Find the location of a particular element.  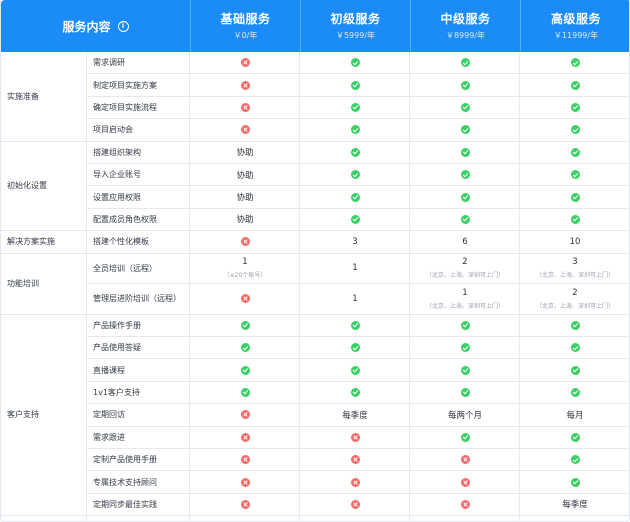

table-row: 设置应用权限 协助 is located at coordinates (358, 197).